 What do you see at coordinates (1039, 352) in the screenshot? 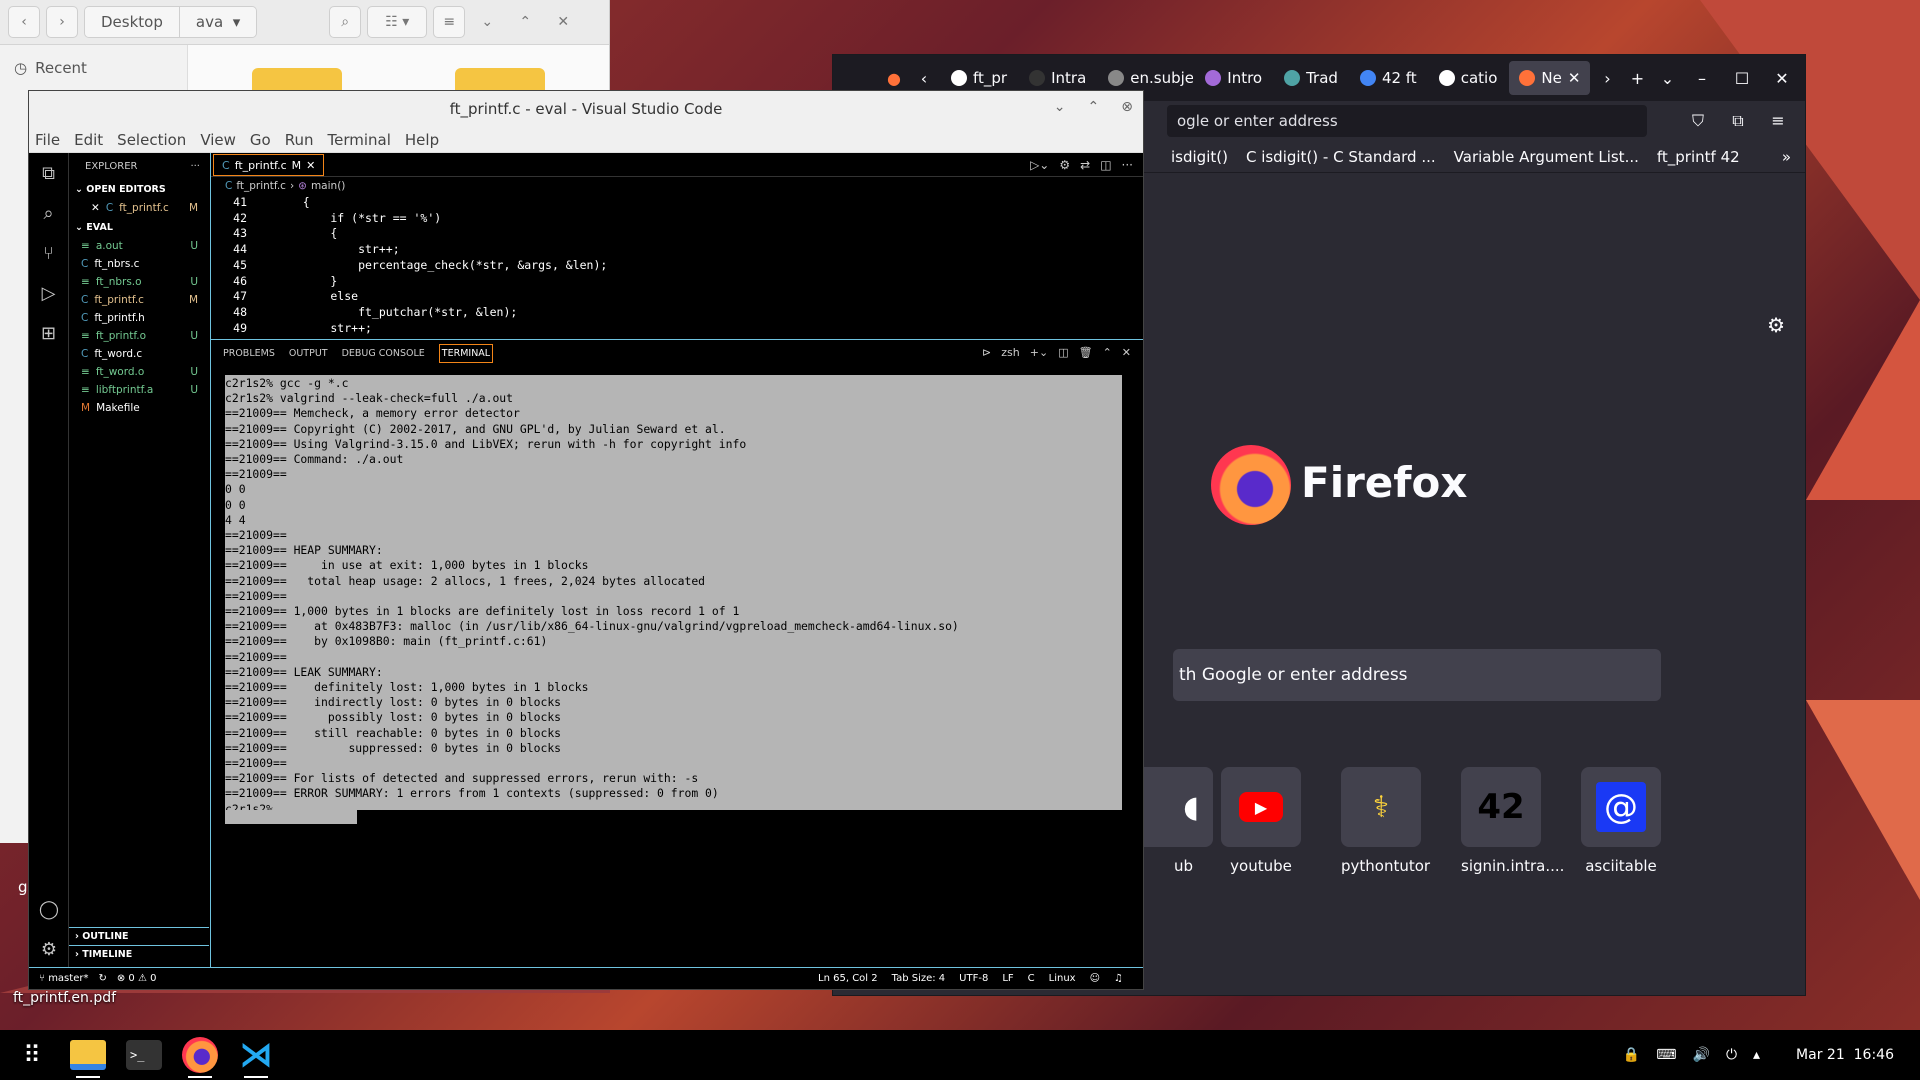
I see `new-terminal-icon: +⌄` at bounding box center [1039, 352].